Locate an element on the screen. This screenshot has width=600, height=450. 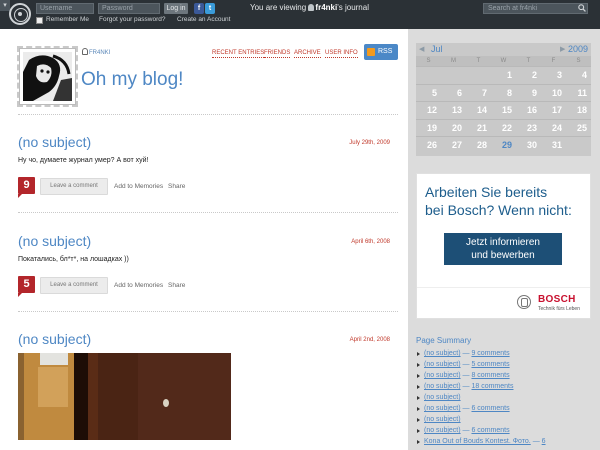
calendar-day: 2 is located at coordinates (528, 75).